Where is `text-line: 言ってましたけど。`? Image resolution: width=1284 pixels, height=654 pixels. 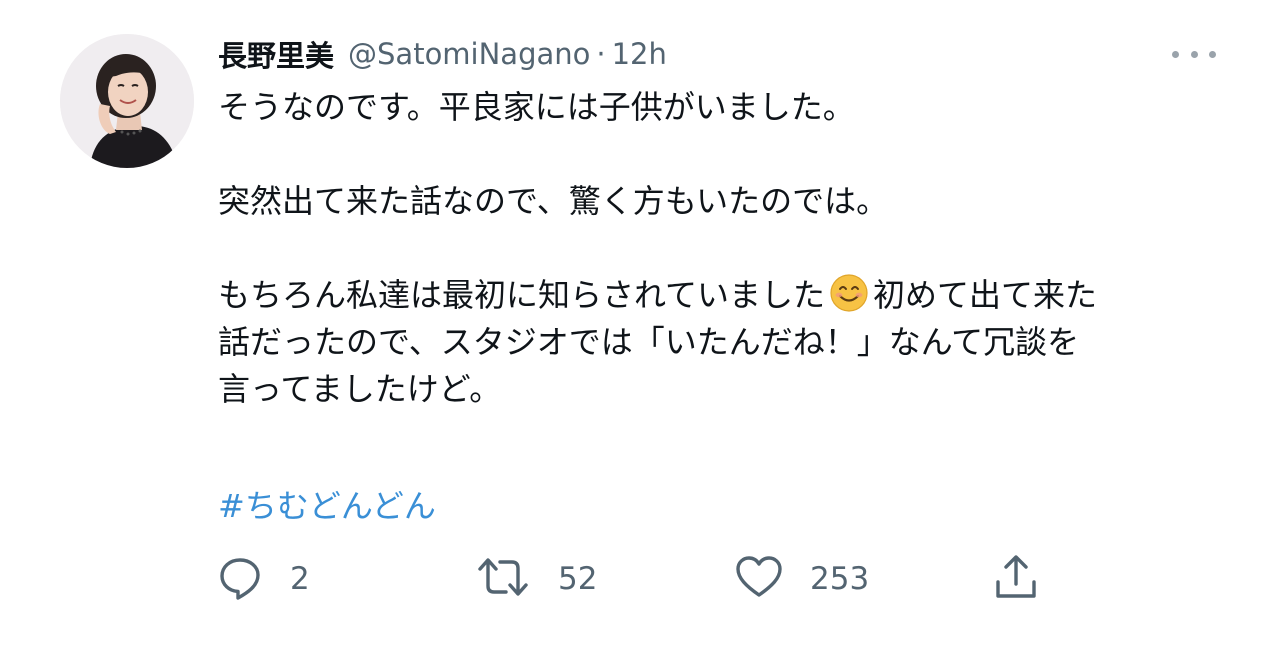
text-line: 言ってましたけど。 is located at coordinates (360, 389).